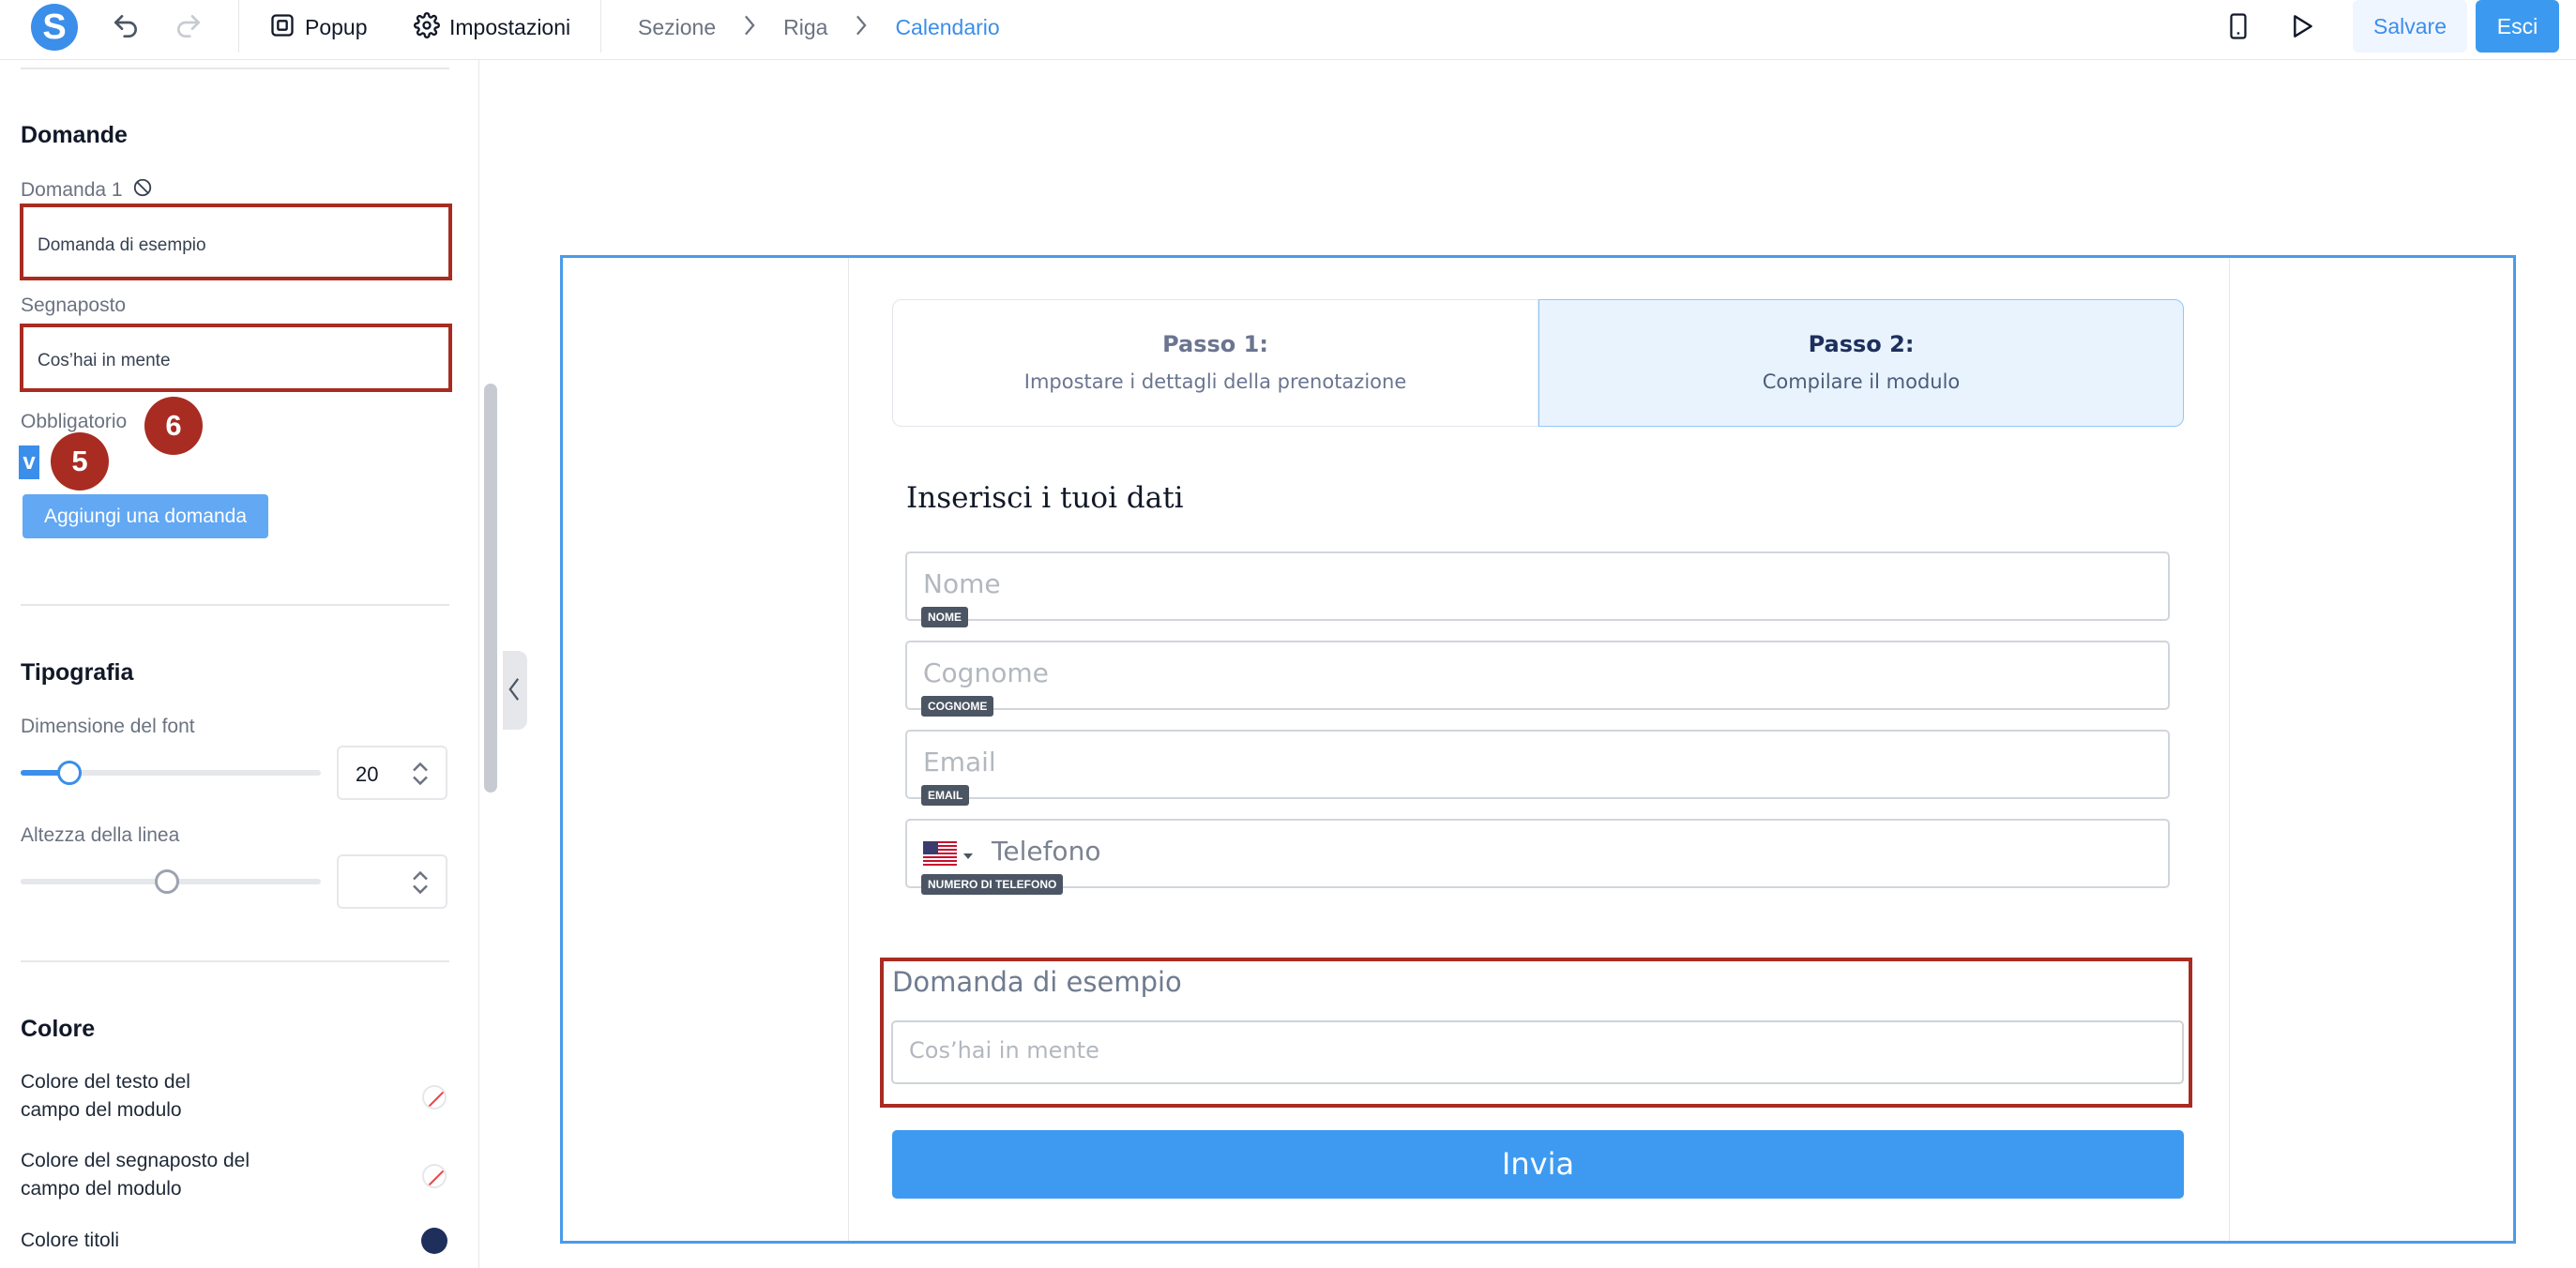  Describe the element at coordinates (677, 27) in the screenshot. I see `breadcrumb-item-sezione: Sezione` at that location.